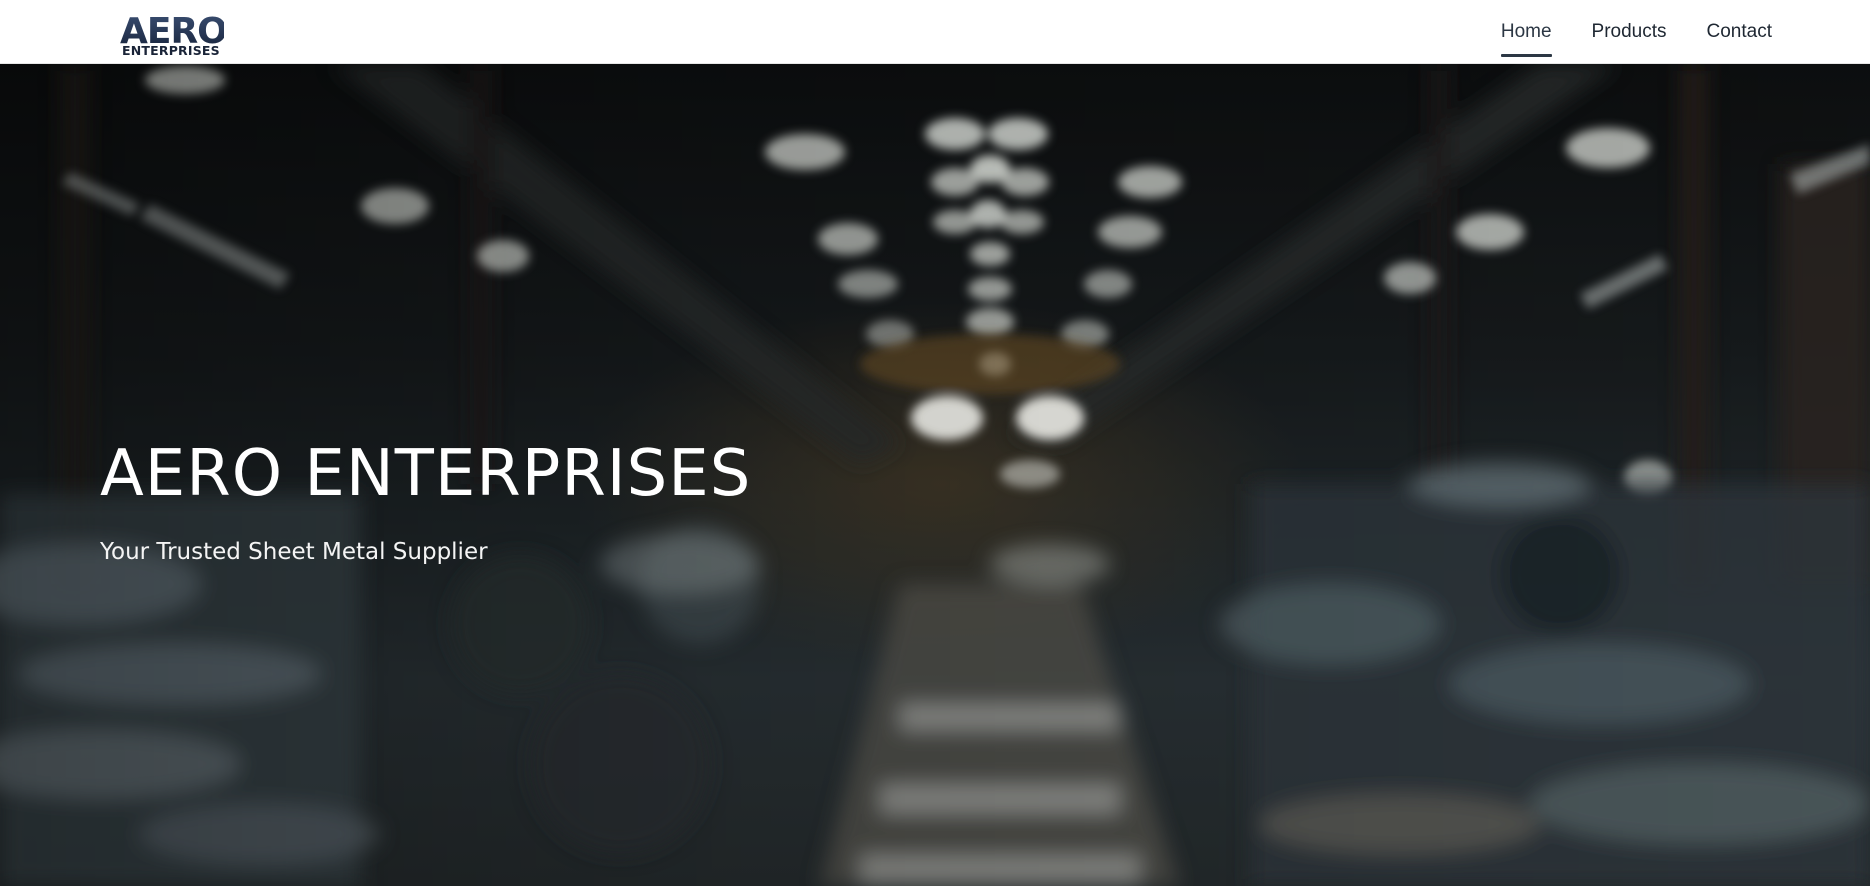 Image resolution: width=1870 pixels, height=886 pixels. I want to click on brand-logo: AERO ENTERPRISES, so click(172, 34).